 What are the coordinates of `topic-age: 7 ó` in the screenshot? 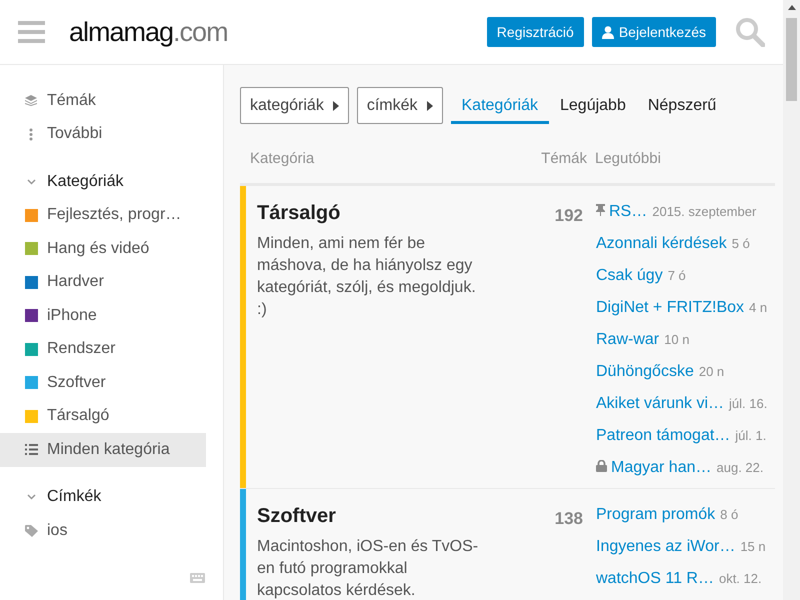 It's located at (677, 276).